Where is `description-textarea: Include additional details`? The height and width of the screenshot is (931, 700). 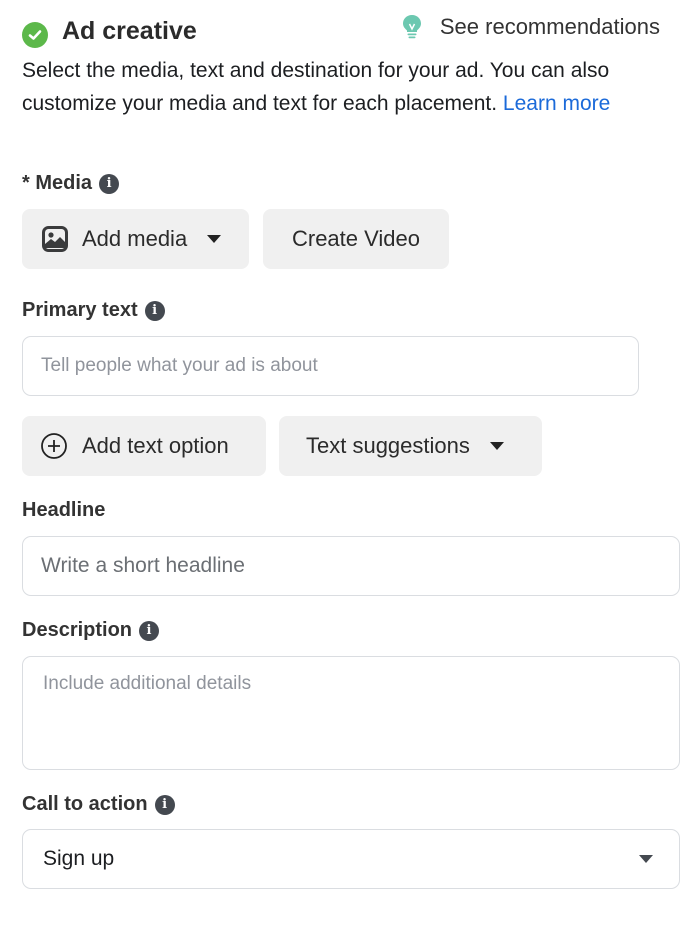 description-textarea: Include additional details is located at coordinates (351, 713).